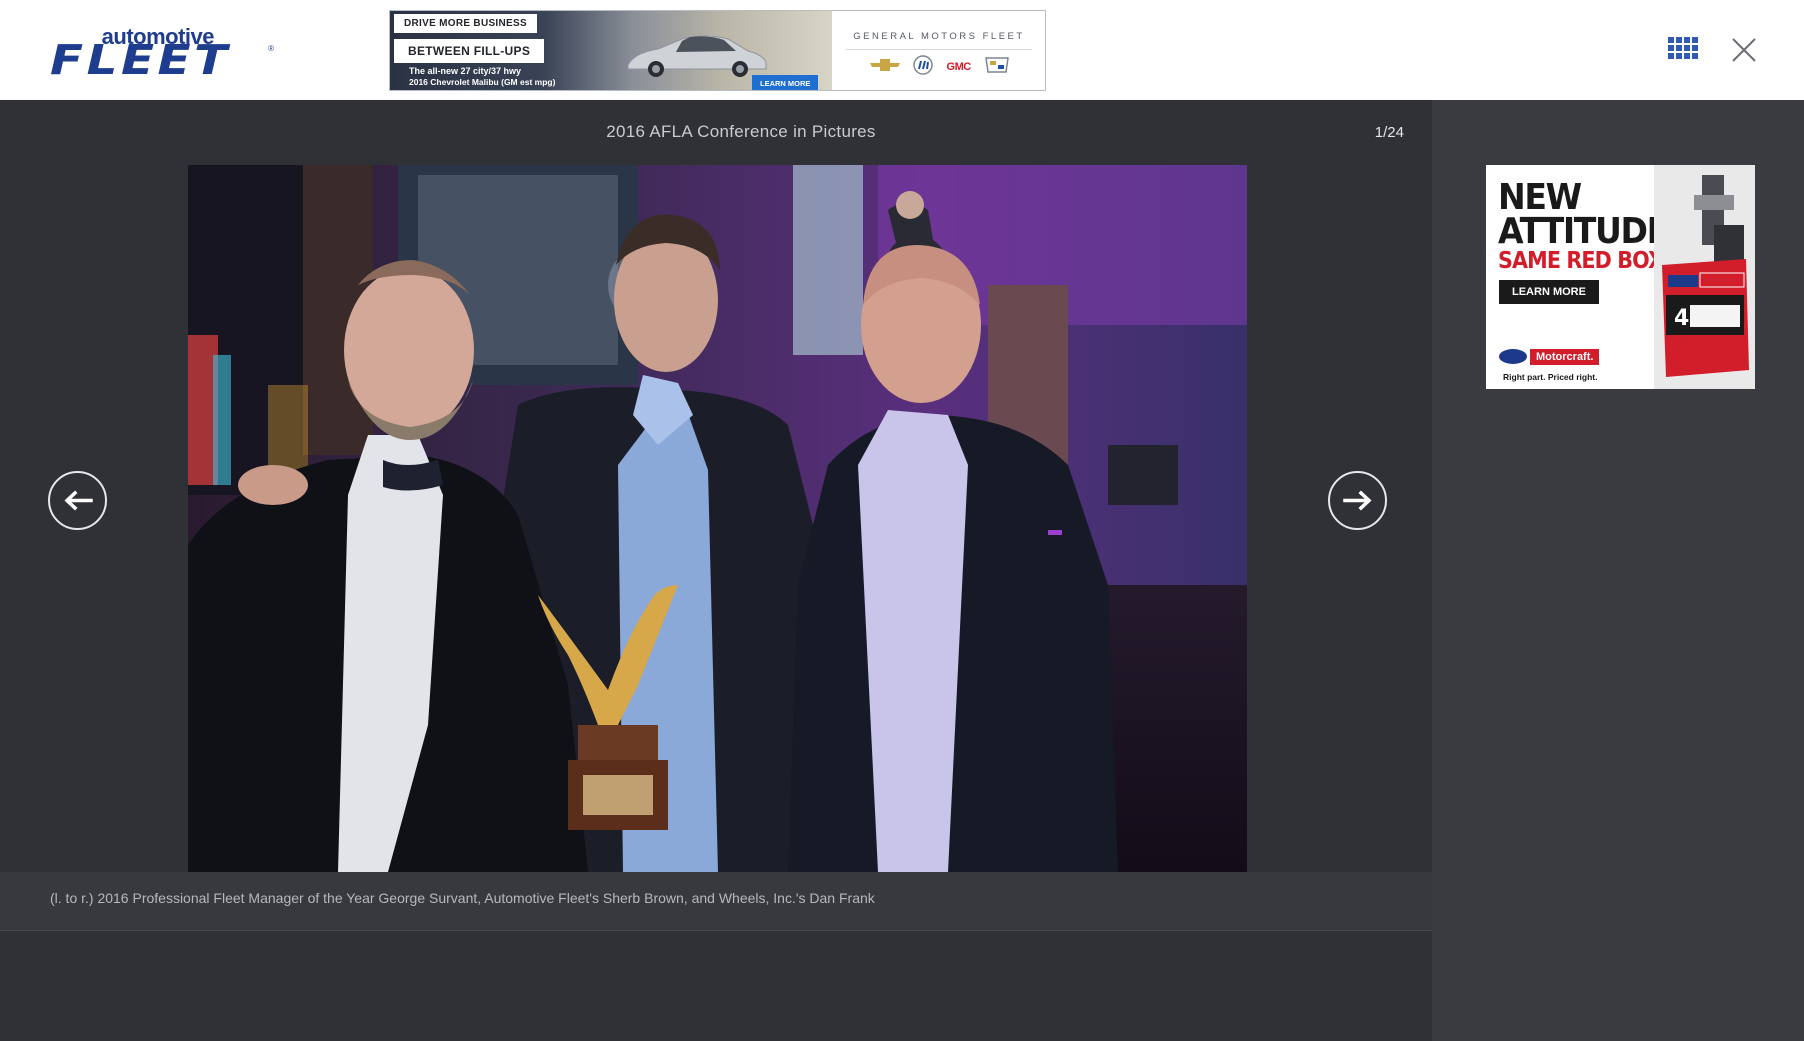 The image size is (1804, 1041). Describe the element at coordinates (959, 67) in the screenshot. I see `gmc-logo: GMC` at that location.